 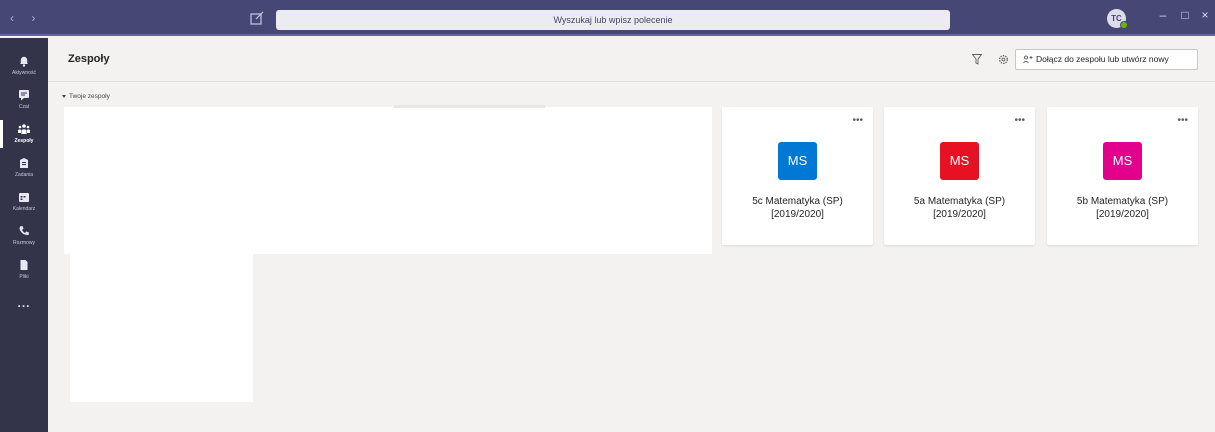 What do you see at coordinates (24, 231) in the screenshot?
I see `phone-icon` at bounding box center [24, 231].